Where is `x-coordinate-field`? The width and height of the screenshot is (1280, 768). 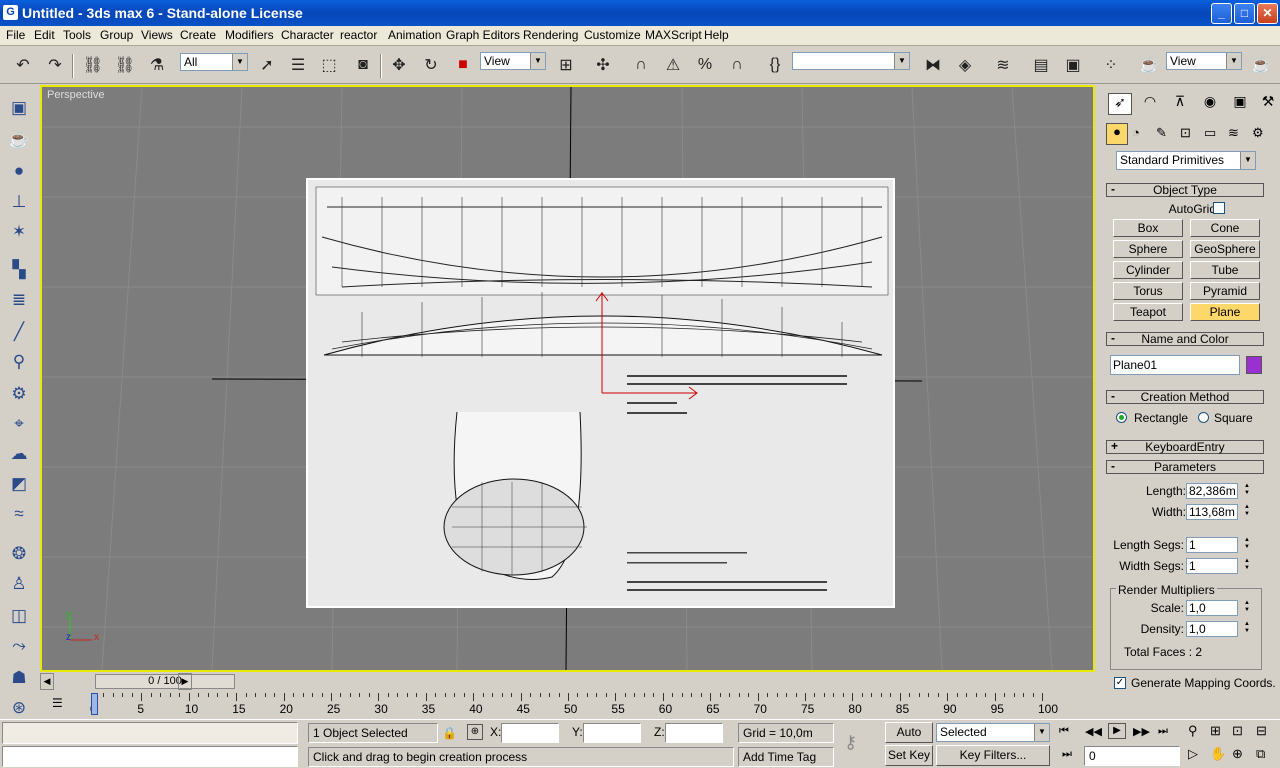 x-coordinate-field is located at coordinates (530, 733).